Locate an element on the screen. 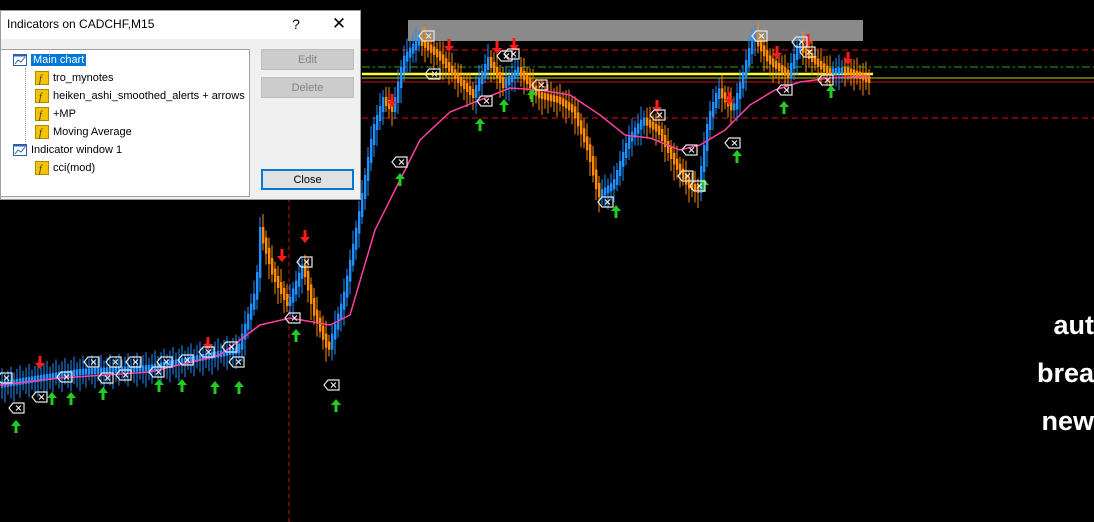 The width and height of the screenshot is (1094, 522). overlay-text-line-3: new is located at coordinates (1067, 421).